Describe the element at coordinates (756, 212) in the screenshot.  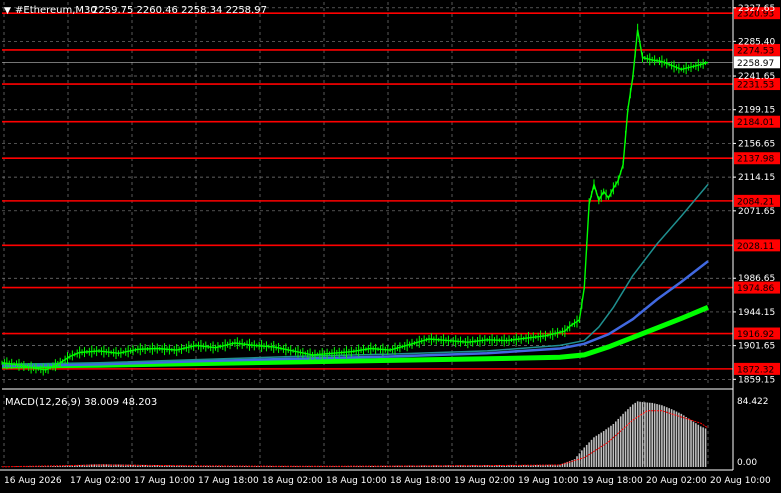
I see `price-tick-label: 2071.65` at that location.